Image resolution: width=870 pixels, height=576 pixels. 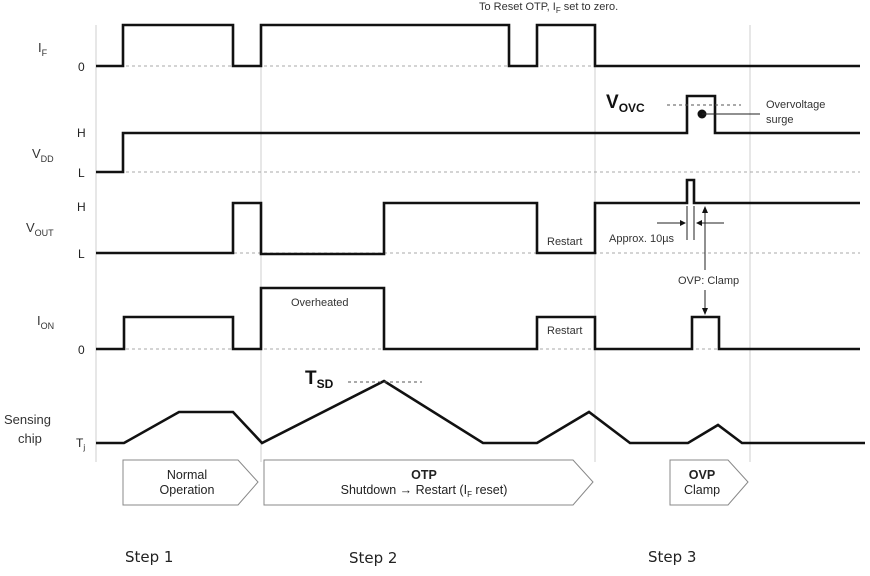 What do you see at coordinates (424, 475) in the screenshot?
I see `phase-otp-line1: OTP` at bounding box center [424, 475].